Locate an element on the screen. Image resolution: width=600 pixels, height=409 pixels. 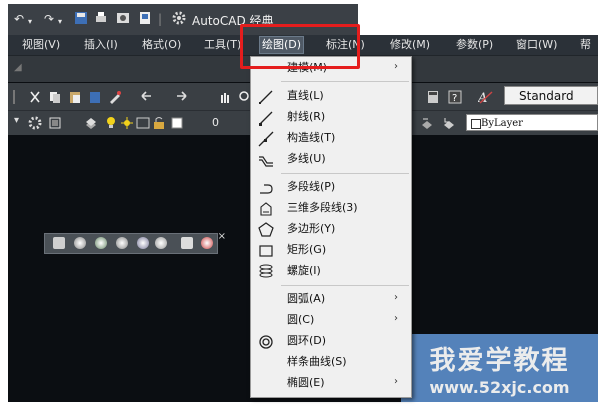
menu-item-label: 圆(C) is located at coordinates (301, 319).